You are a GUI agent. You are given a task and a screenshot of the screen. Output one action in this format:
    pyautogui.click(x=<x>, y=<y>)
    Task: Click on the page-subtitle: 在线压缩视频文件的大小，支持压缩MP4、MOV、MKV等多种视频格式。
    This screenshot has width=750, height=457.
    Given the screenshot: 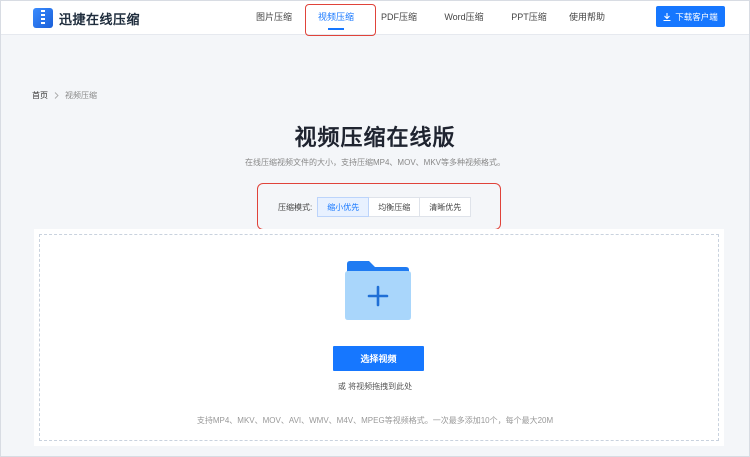 What is the action you would take?
    pyautogui.click(x=374, y=162)
    